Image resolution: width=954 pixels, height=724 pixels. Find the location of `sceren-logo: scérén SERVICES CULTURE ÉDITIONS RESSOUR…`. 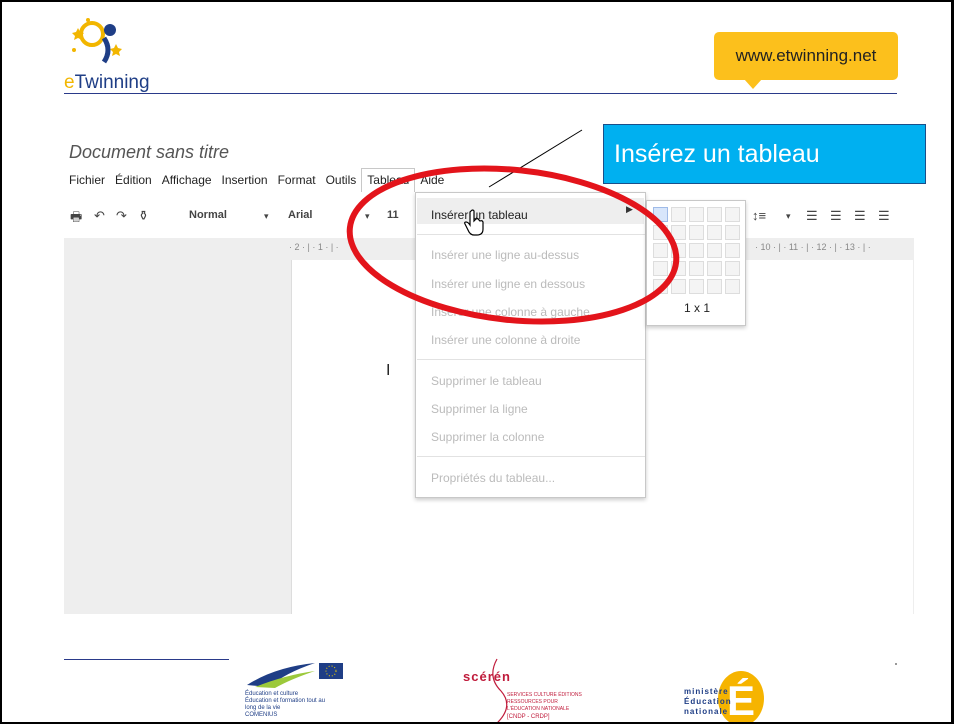

sceren-logo: scérén SERVICES CULTURE ÉDITIONS RESSOUR… is located at coordinates (527, 689).